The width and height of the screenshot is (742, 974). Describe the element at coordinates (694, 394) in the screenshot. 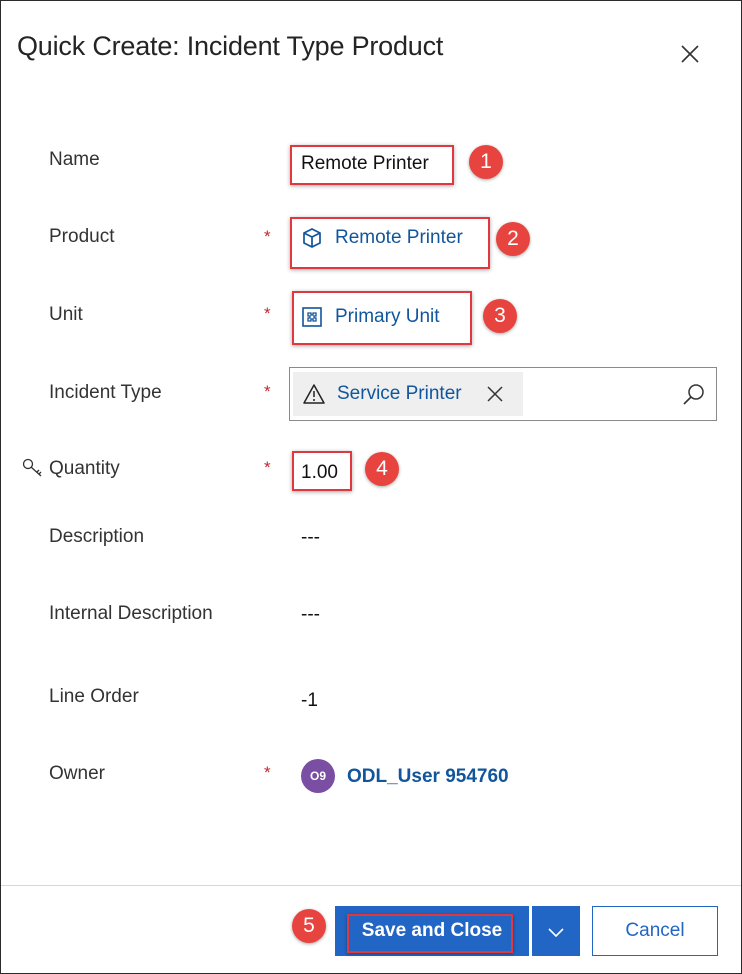

I see `search-icon` at that location.